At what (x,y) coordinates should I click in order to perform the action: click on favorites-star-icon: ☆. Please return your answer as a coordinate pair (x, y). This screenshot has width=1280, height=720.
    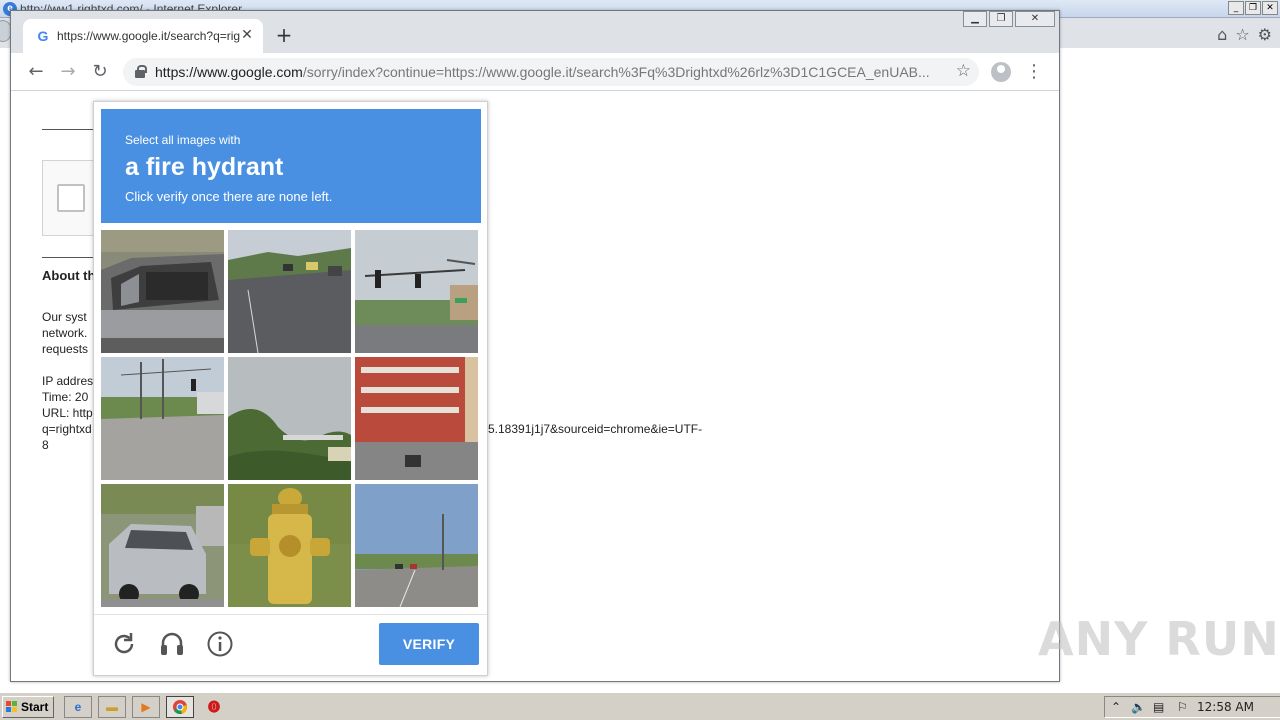
    Looking at the image, I should click on (1242, 34).